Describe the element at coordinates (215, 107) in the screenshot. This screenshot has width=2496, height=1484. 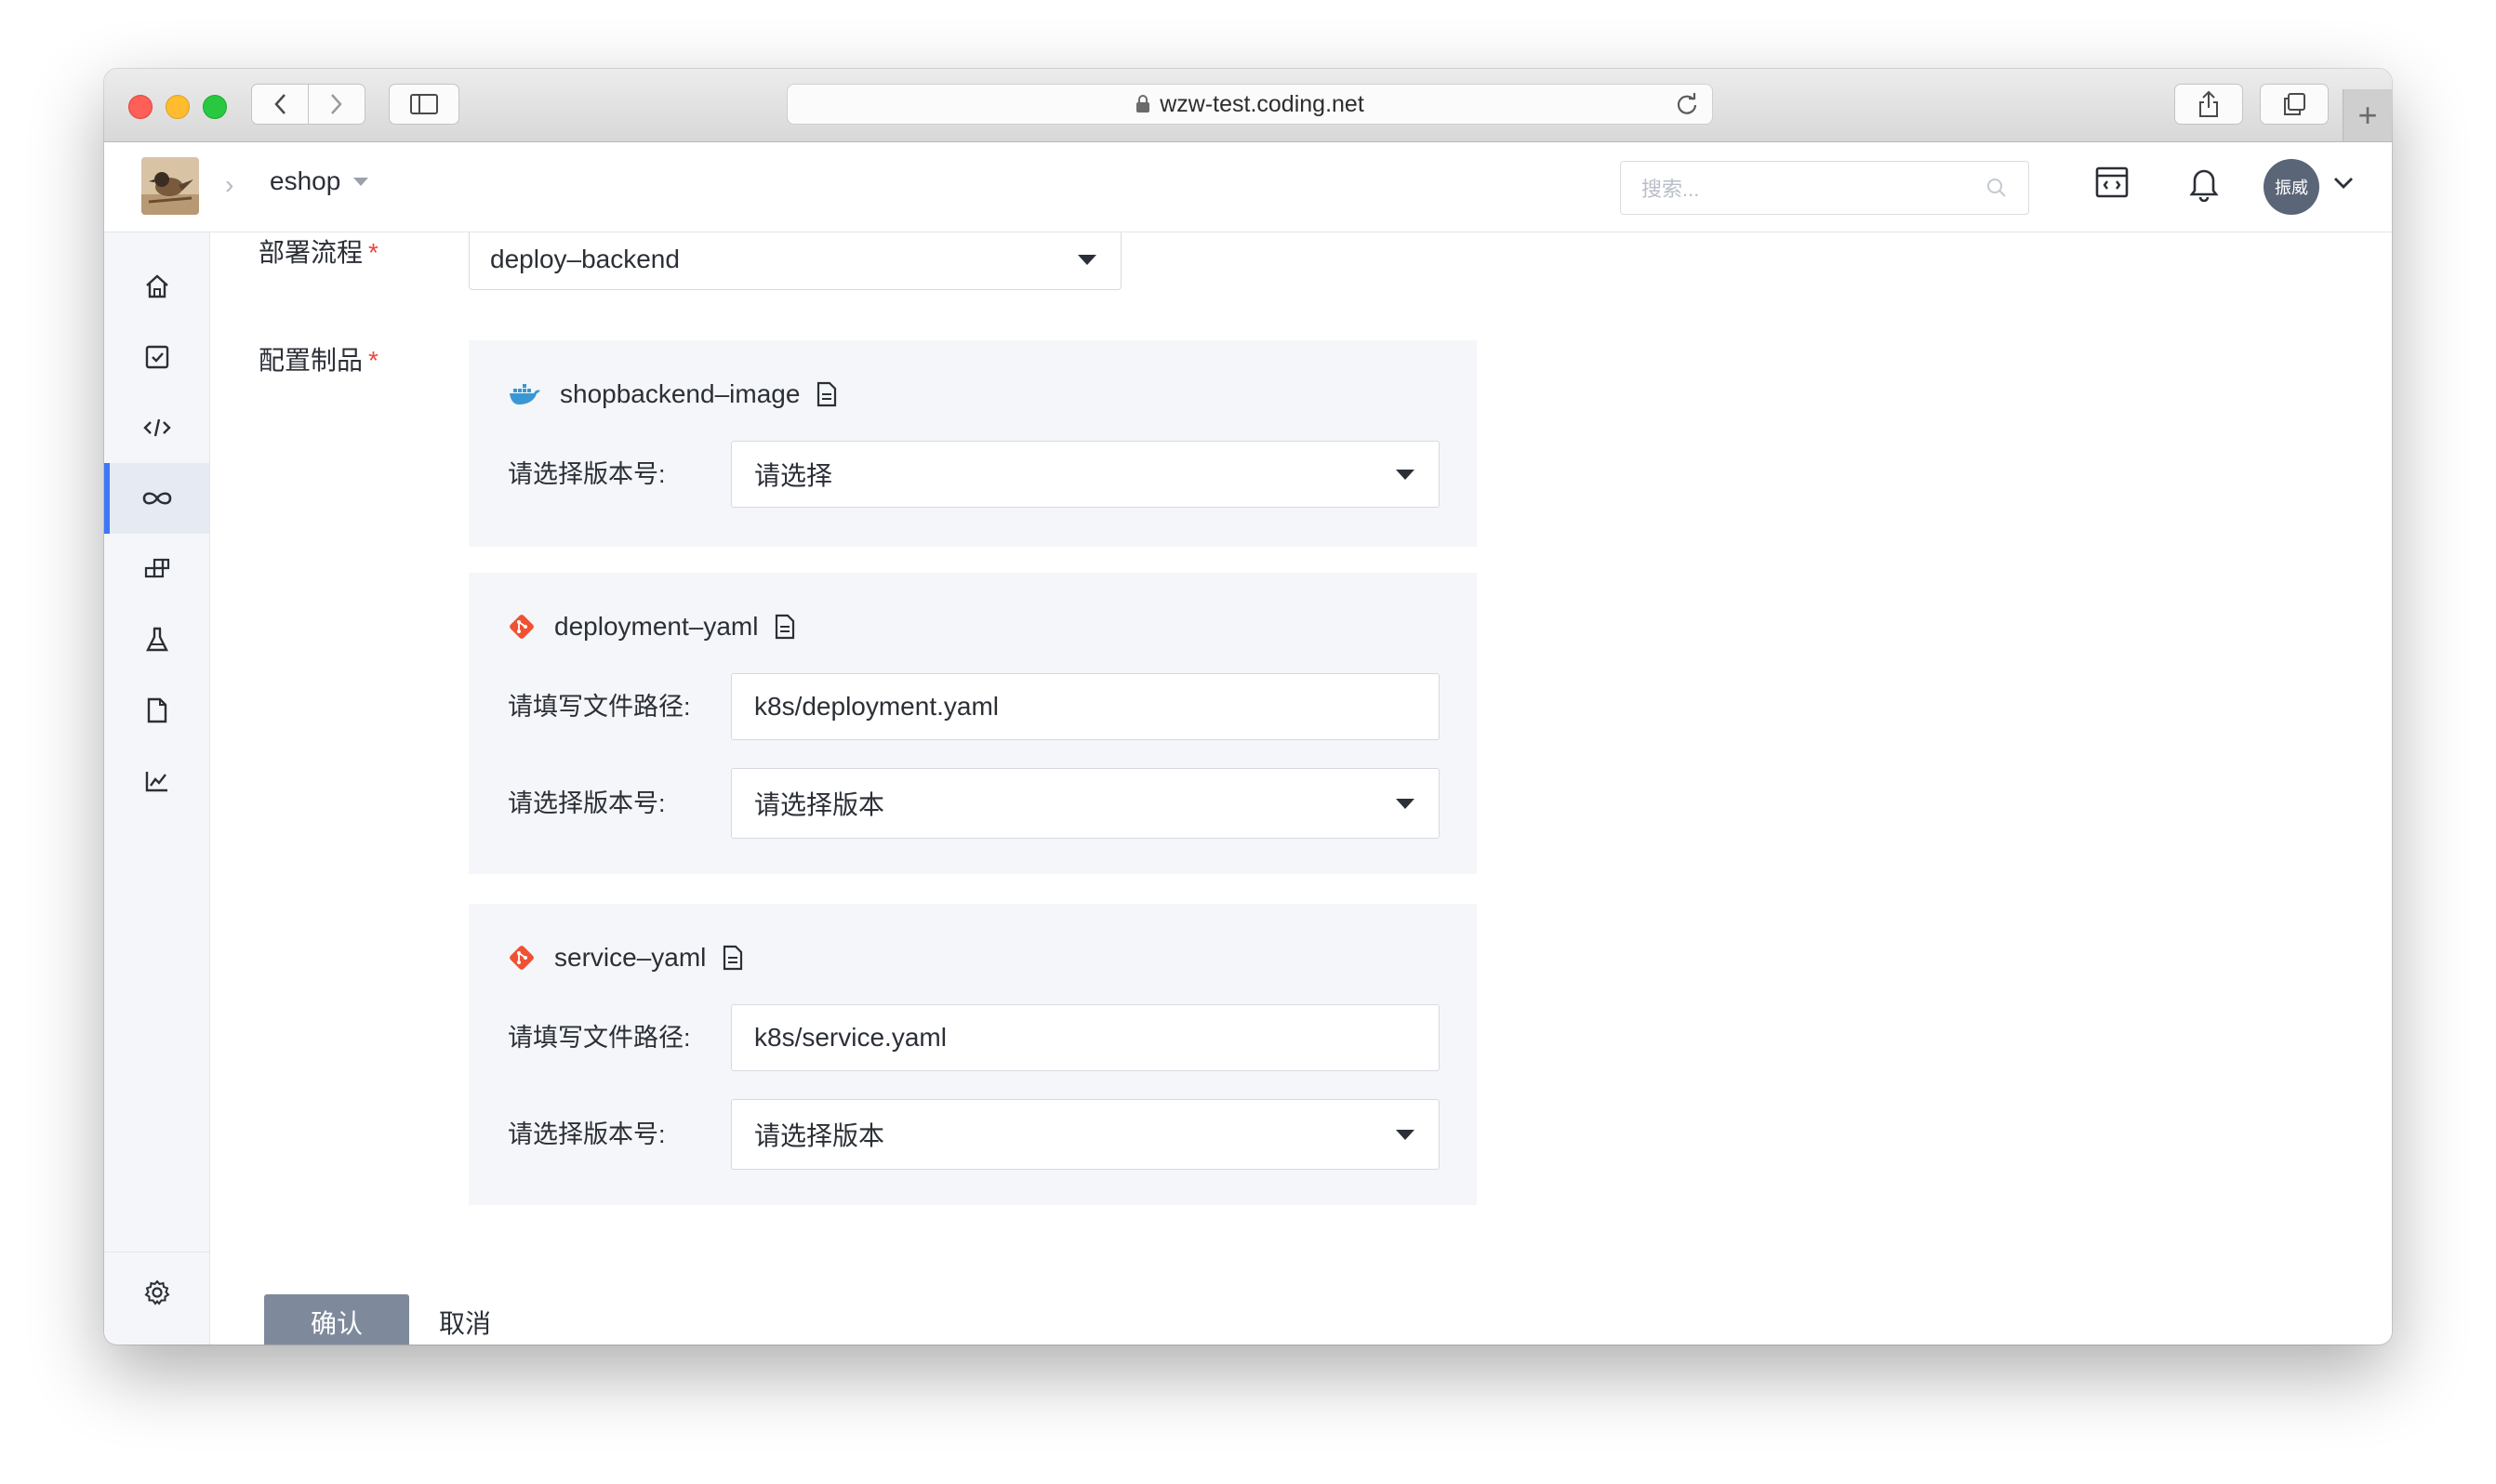
I see `zoom-window-button` at that location.